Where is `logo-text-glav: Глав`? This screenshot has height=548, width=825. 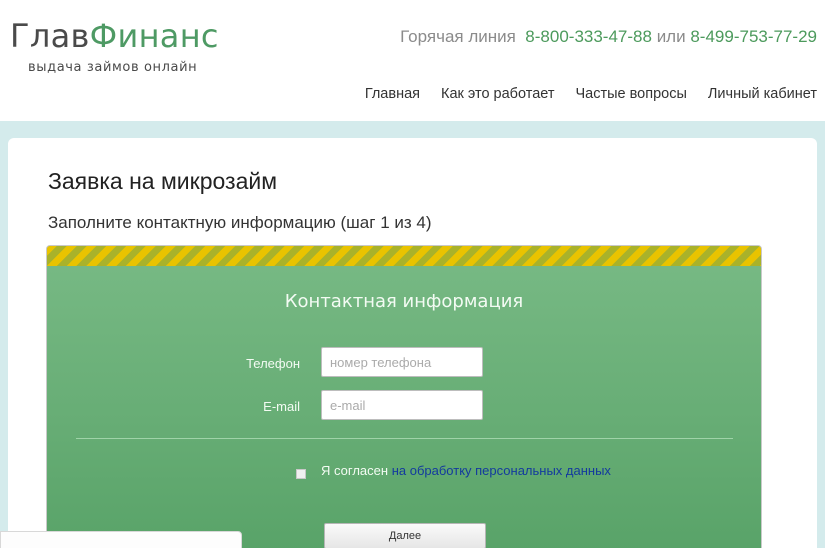
logo-text-glav: Глав is located at coordinates (50, 36).